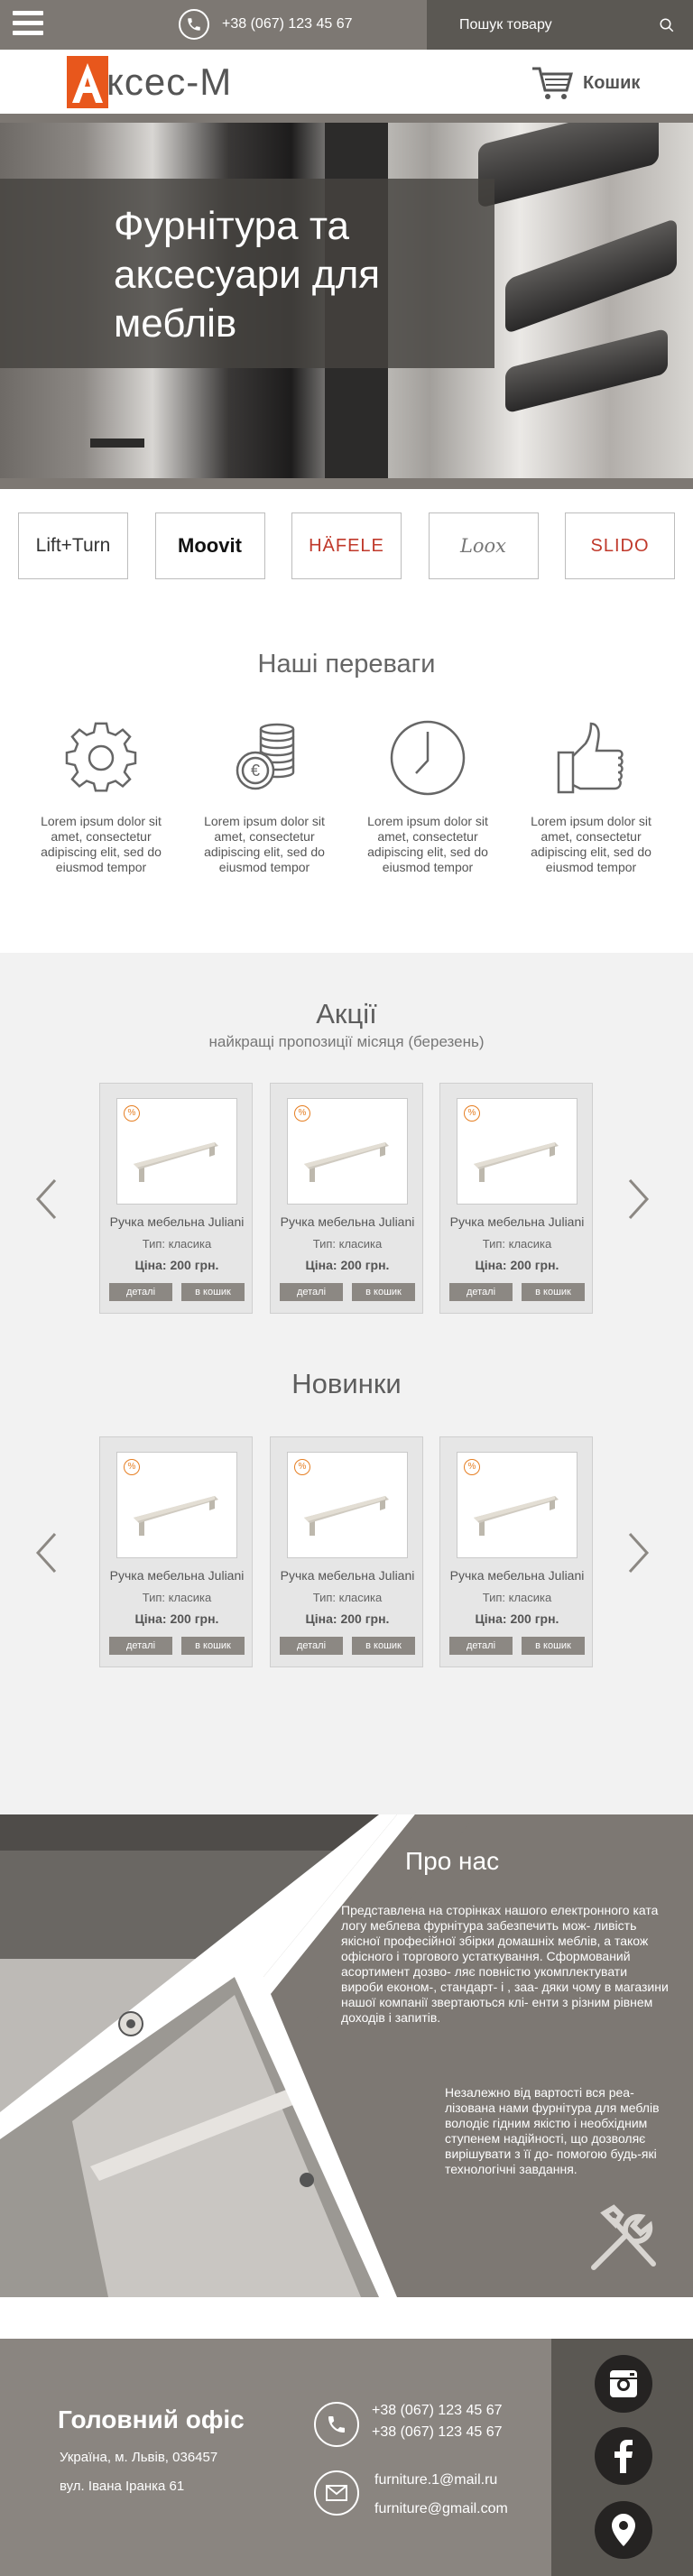 The height and width of the screenshot is (2576, 693). Describe the element at coordinates (437, 2411) in the screenshot. I see `footer-phone-1: +38 (067) 123 45 67` at that location.